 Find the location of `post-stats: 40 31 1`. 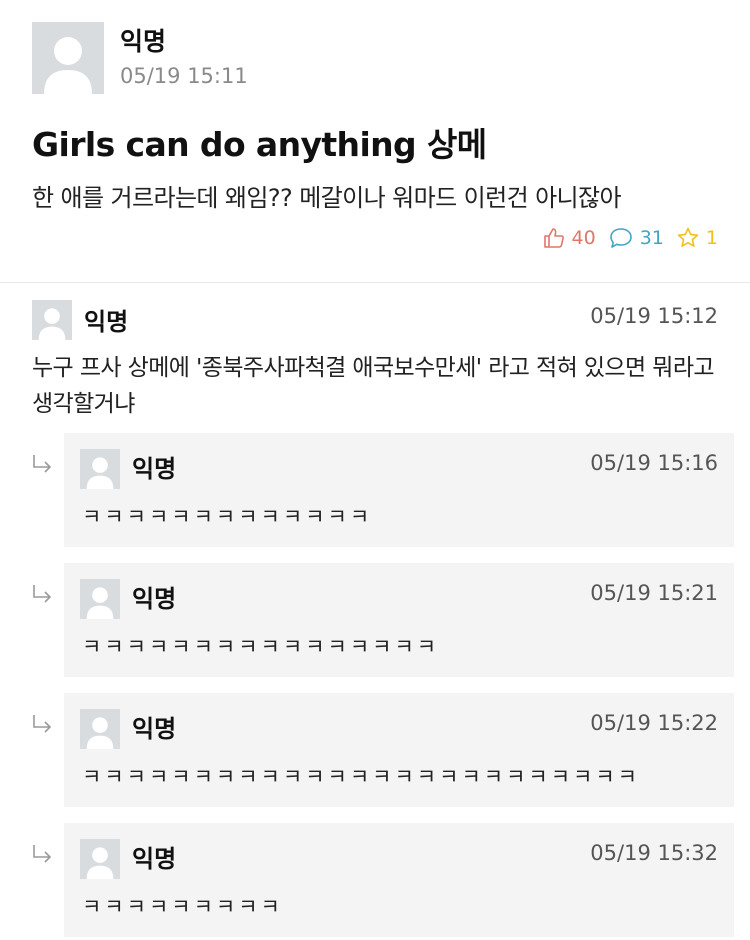

post-stats: 40 31 1 is located at coordinates (630, 238).